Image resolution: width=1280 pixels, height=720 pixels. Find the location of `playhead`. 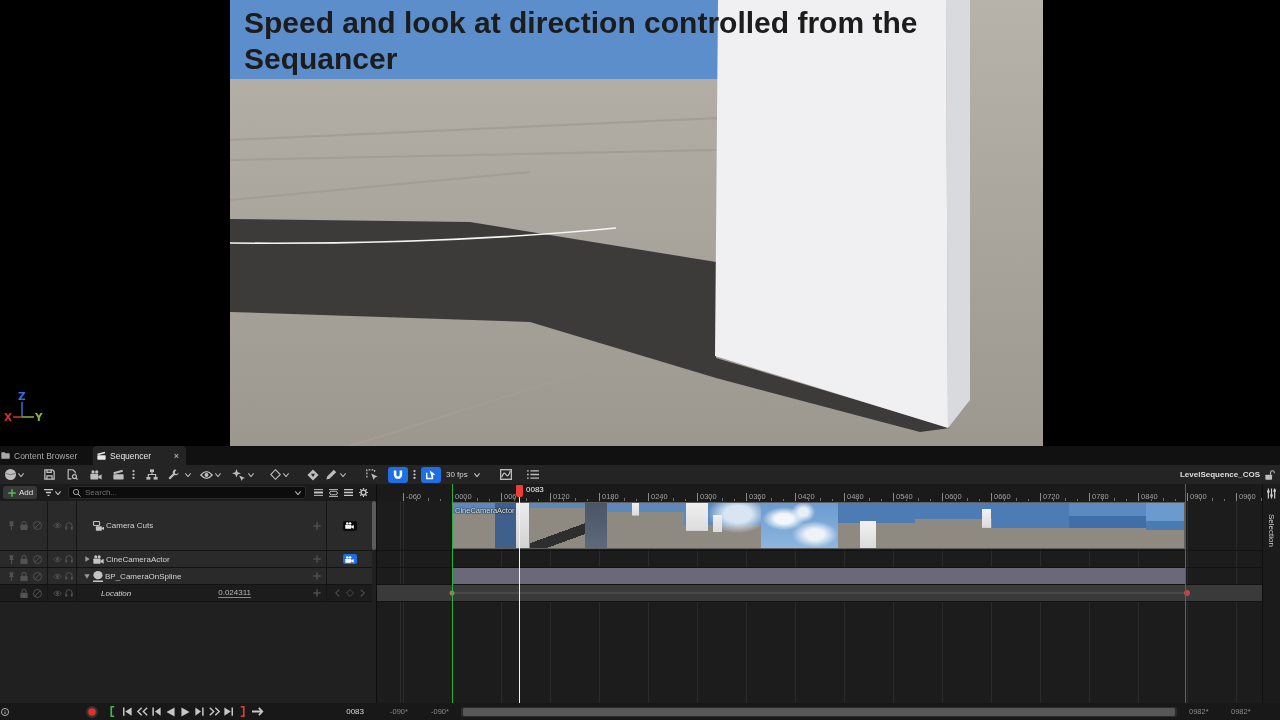

playhead is located at coordinates (519, 594).